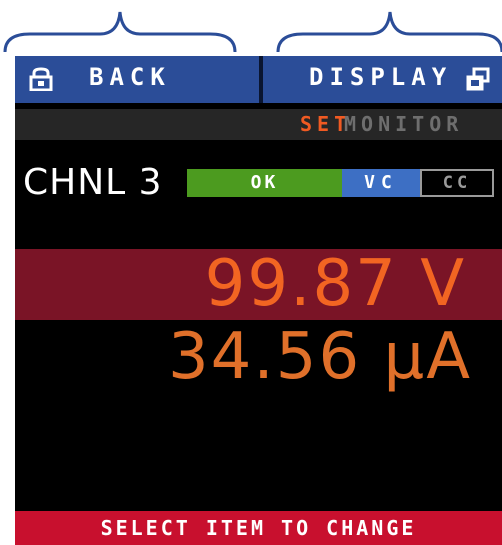 The height and width of the screenshot is (545, 502). Describe the element at coordinates (335, 284) in the screenshot. I see `voltage-value: 99.87 V` at that location.